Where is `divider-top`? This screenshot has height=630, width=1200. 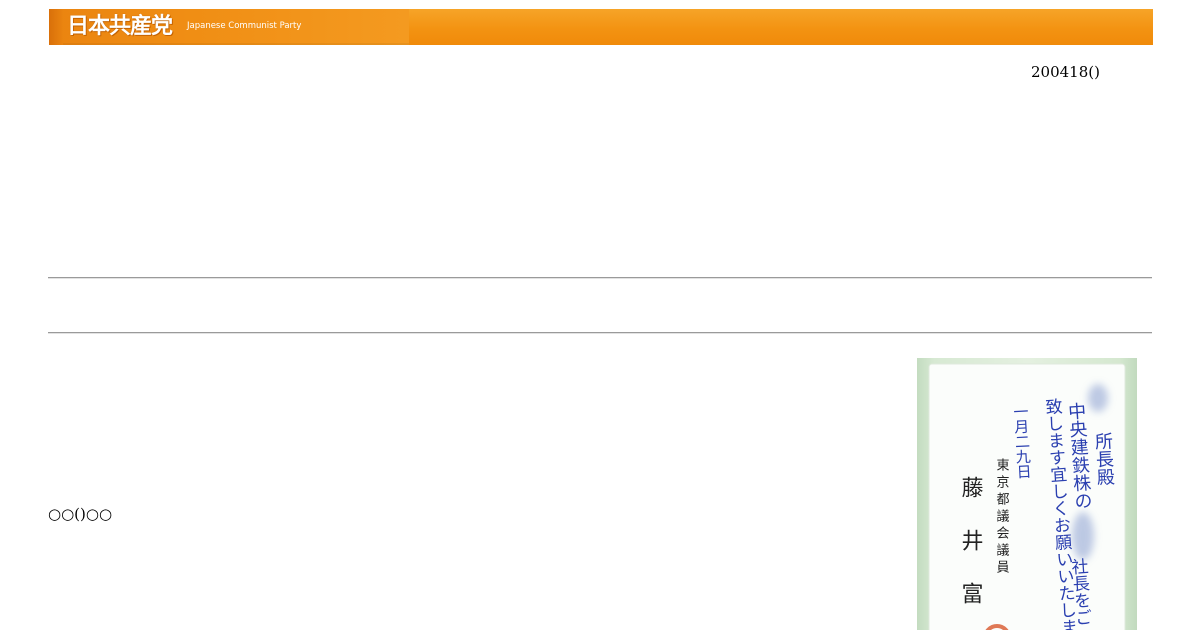 divider-top is located at coordinates (600, 278).